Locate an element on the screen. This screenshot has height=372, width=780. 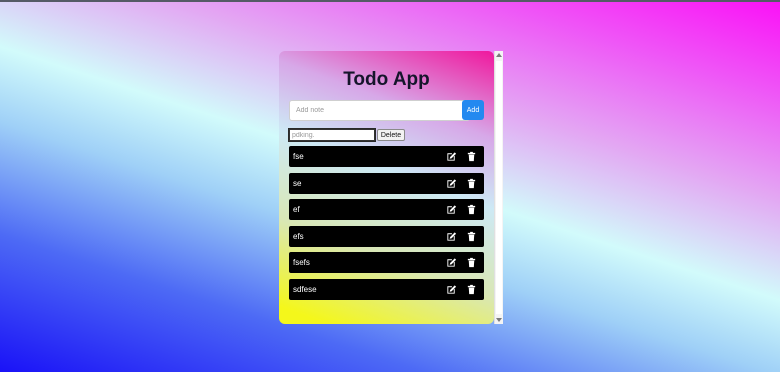
todo-item: se is located at coordinates (386, 183).